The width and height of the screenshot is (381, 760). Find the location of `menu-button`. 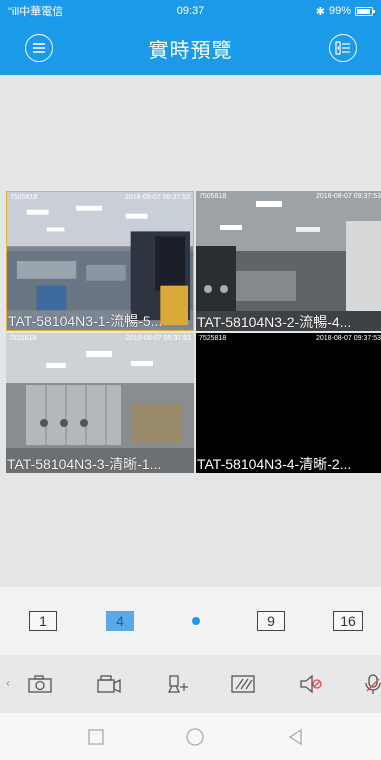

menu-button is located at coordinates (39, 48).